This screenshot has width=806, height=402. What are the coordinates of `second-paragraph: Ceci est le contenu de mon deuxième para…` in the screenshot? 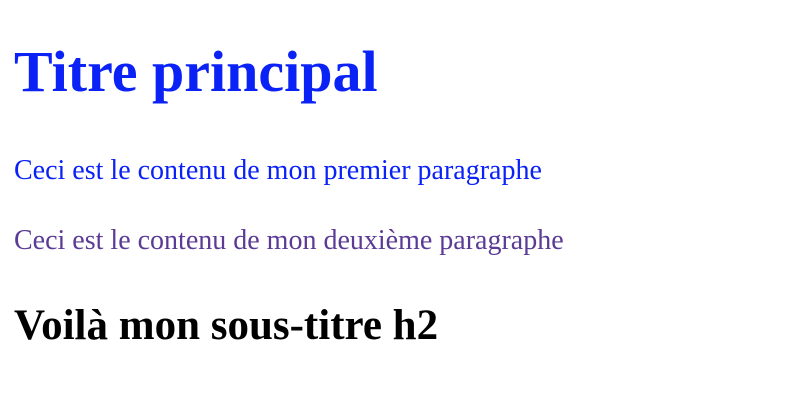 It's located at (289, 240).